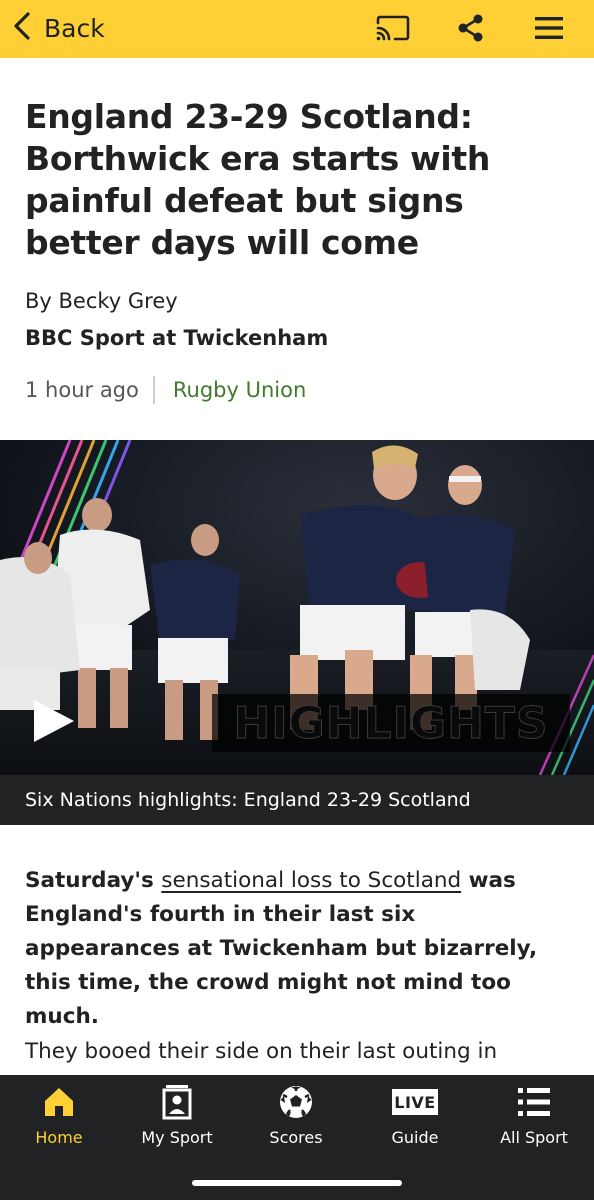  I want to click on chevron-left-icon, so click(22, 28).